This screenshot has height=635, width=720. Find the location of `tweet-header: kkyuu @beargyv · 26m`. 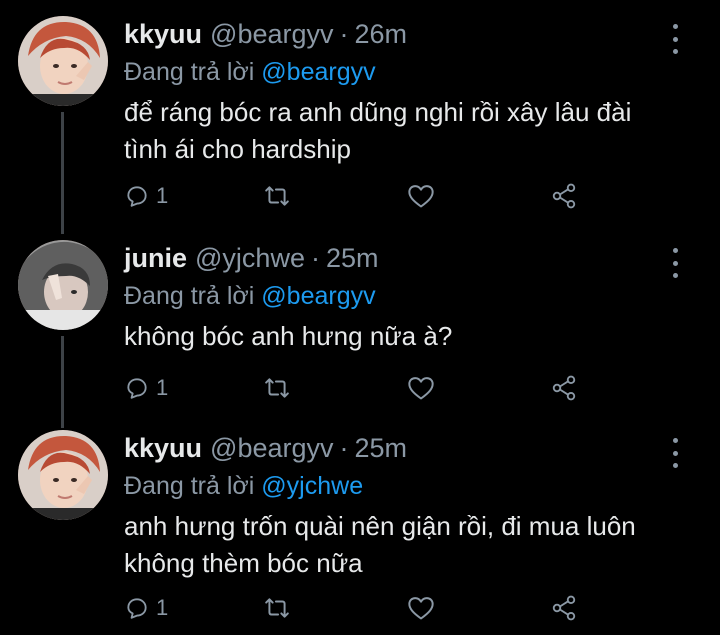

tweet-header: kkyuu @beargyv · 26m is located at coordinates (265, 34).